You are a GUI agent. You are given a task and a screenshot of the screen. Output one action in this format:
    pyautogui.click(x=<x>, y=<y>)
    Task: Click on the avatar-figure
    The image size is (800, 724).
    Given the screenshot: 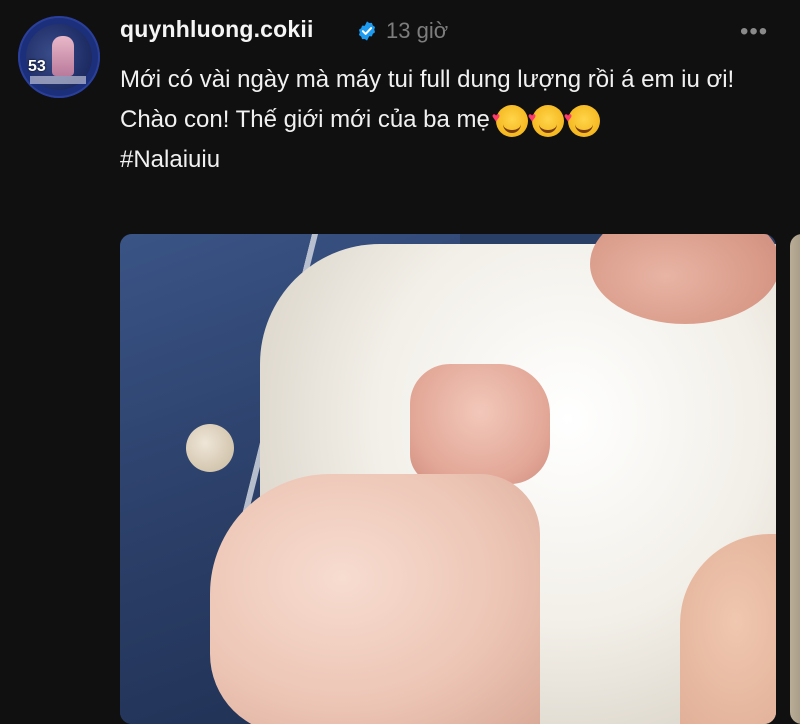 What is the action you would take?
    pyautogui.click(x=63, y=56)
    